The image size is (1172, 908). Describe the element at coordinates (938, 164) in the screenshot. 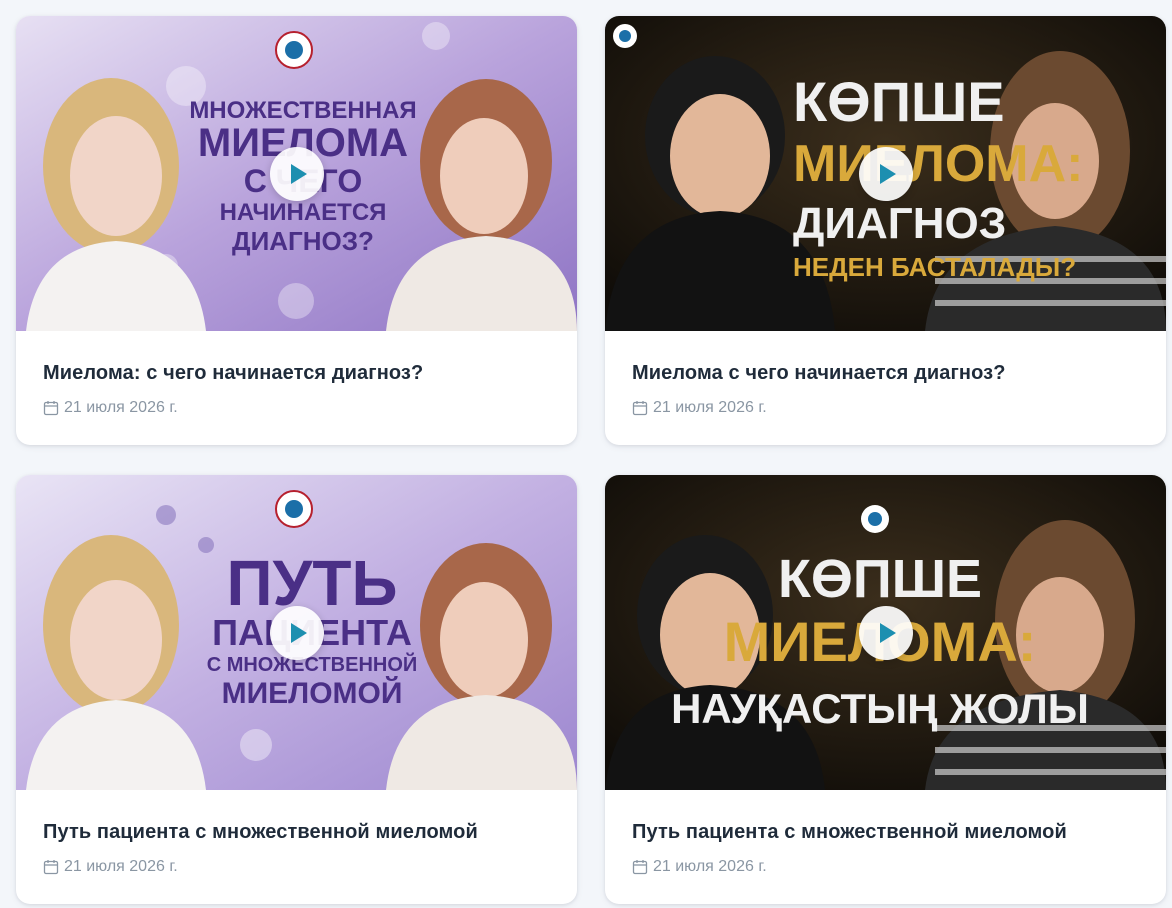

I see `thumb-line: МИЕЛОМА:` at that location.